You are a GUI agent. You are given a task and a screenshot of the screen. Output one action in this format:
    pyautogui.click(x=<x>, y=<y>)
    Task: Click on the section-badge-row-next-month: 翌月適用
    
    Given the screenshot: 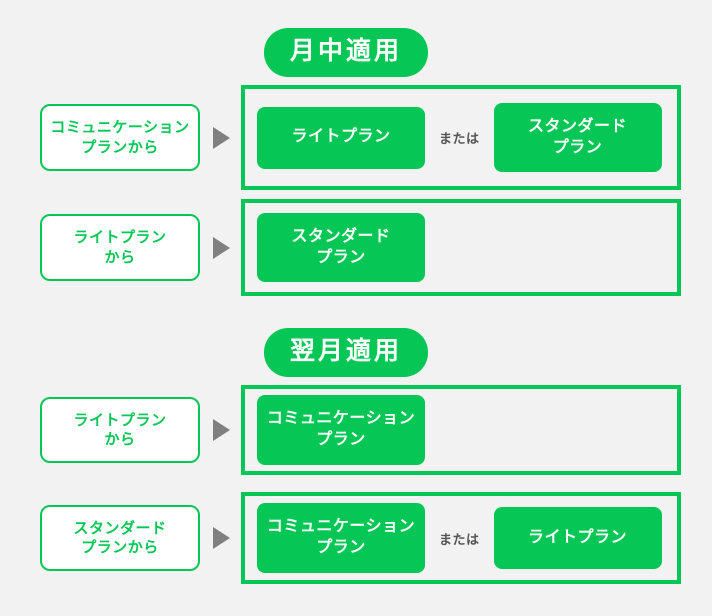 What is the action you would take?
    pyautogui.click(x=356, y=352)
    